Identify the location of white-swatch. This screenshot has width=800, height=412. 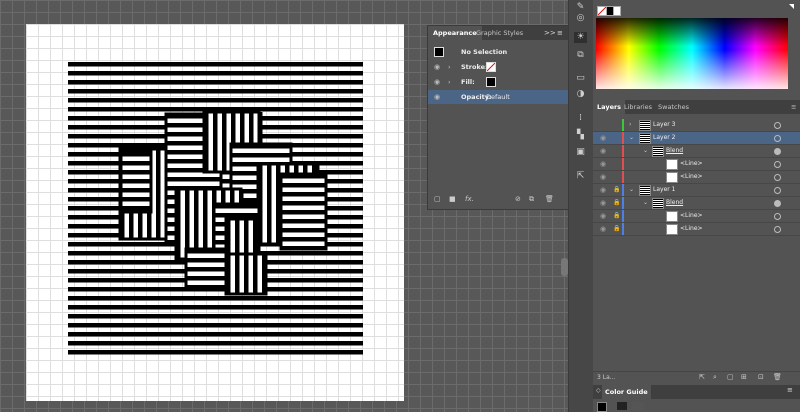
(617, 11).